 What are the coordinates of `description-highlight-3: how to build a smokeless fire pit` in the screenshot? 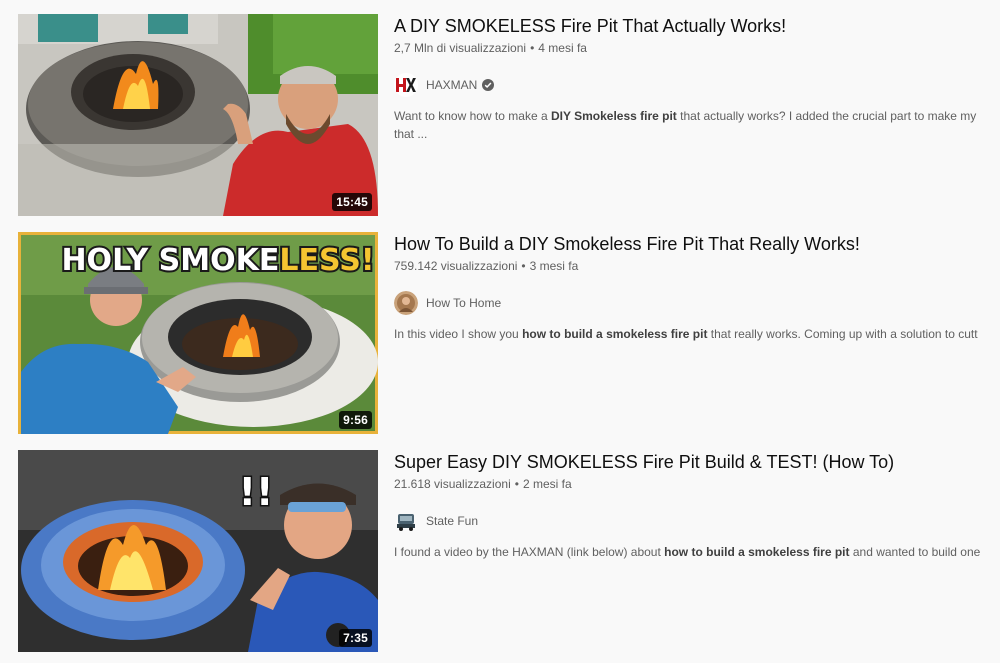 It's located at (757, 552).